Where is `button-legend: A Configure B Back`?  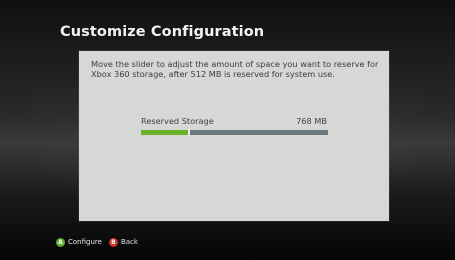
button-legend: A Configure B Back is located at coordinates (98, 242).